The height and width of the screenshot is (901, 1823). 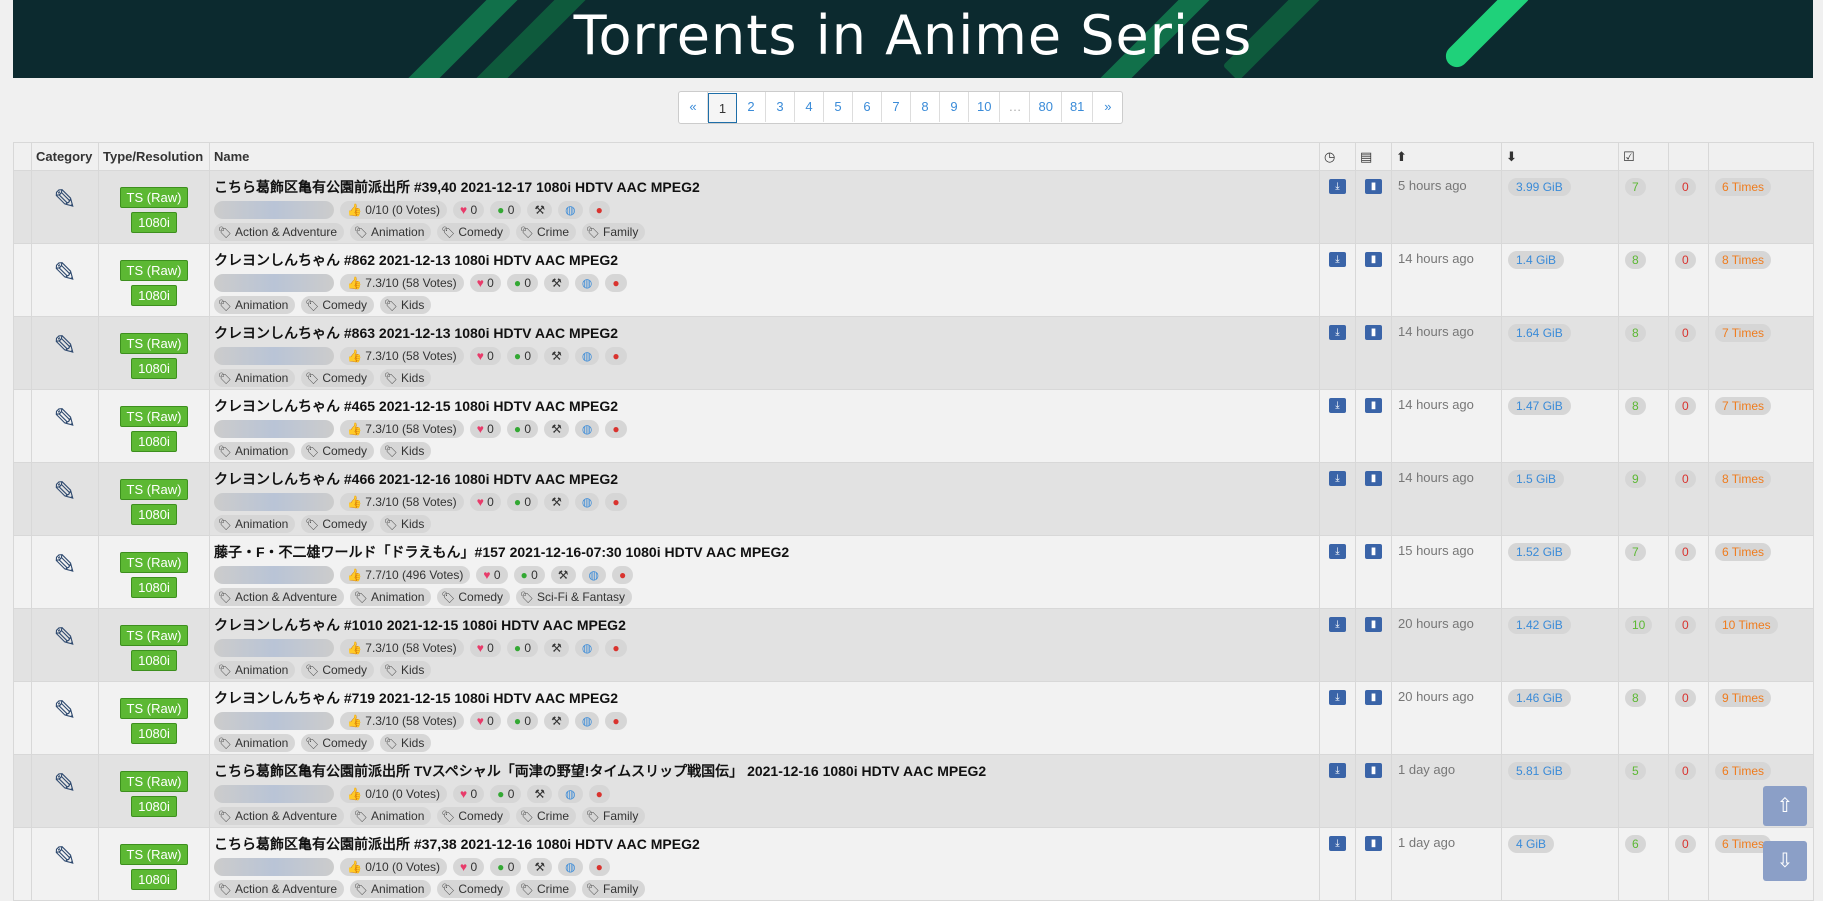 I want to click on genre-tag: 🏷 Sci-Fi & Fantasy, so click(x=574, y=597).